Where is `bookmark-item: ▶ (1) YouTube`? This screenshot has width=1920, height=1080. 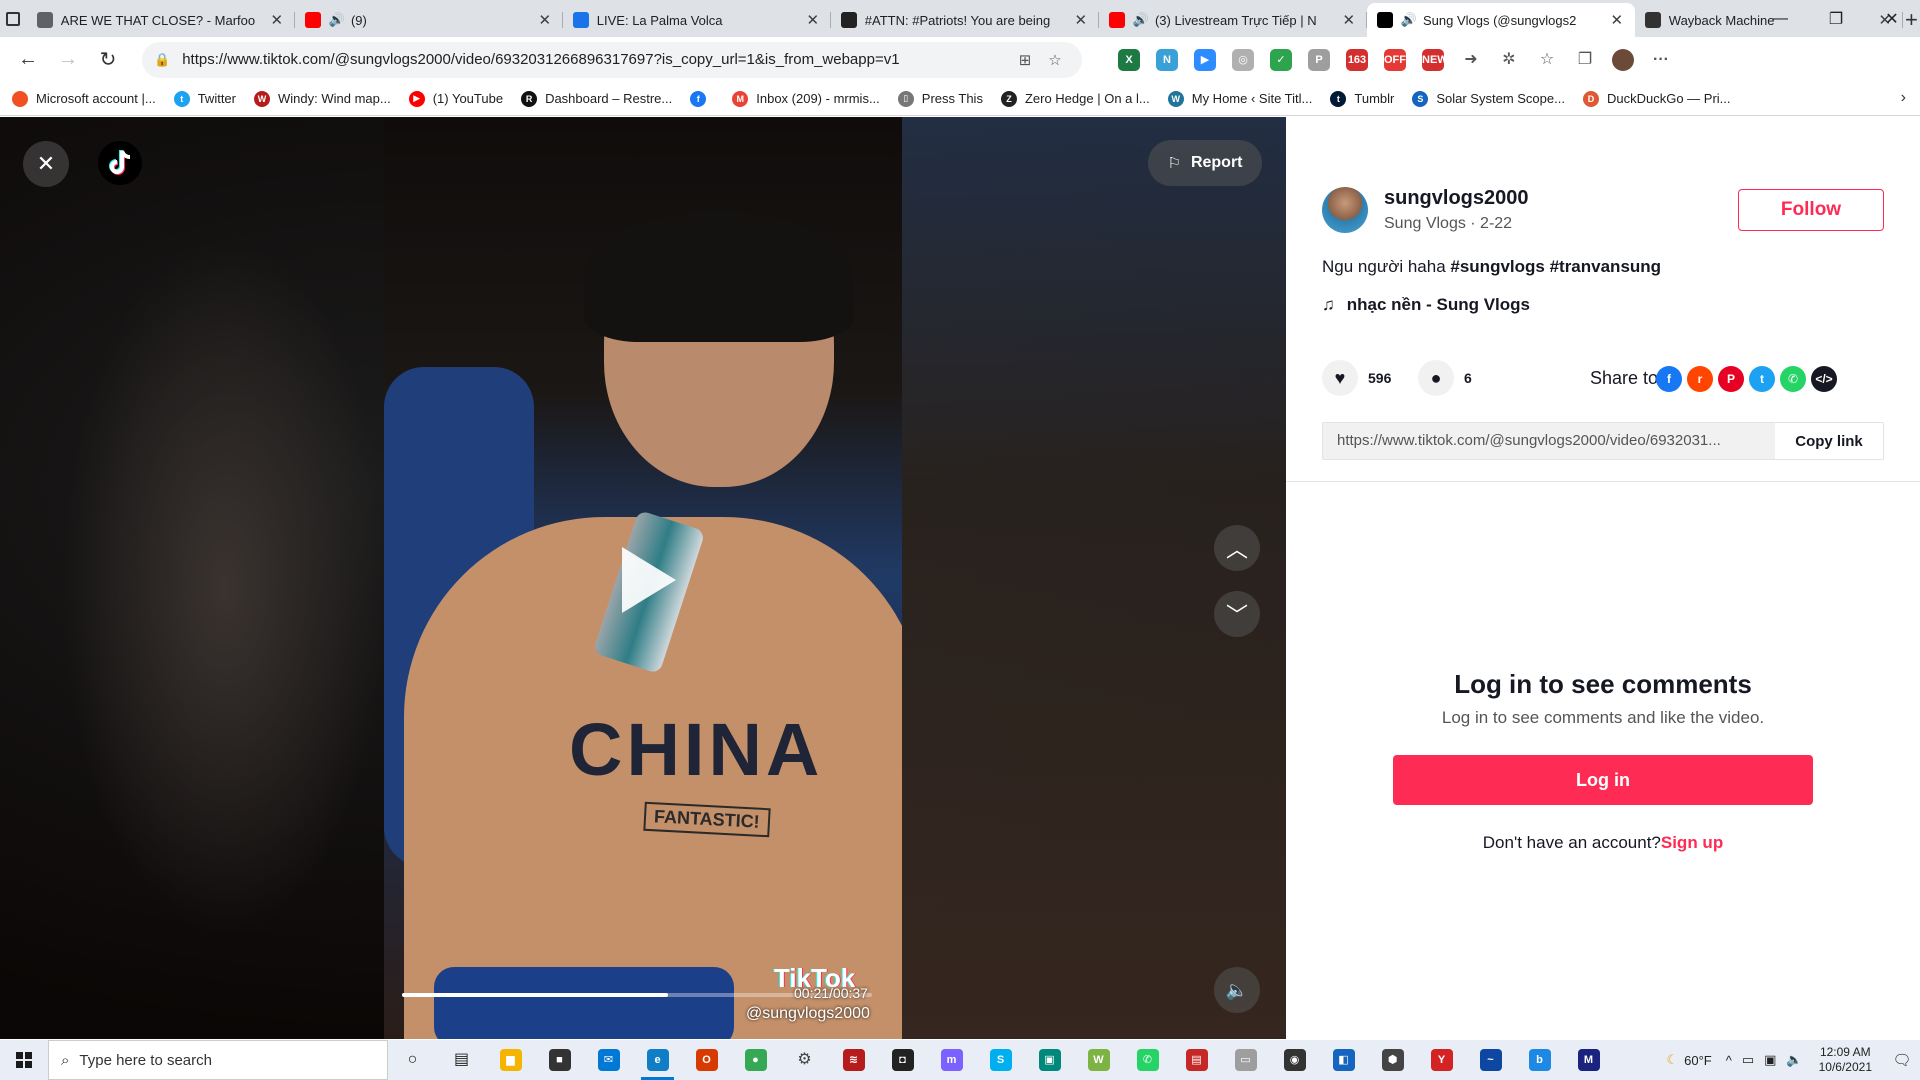 bookmark-item: ▶ (1) YouTube is located at coordinates (455, 98).